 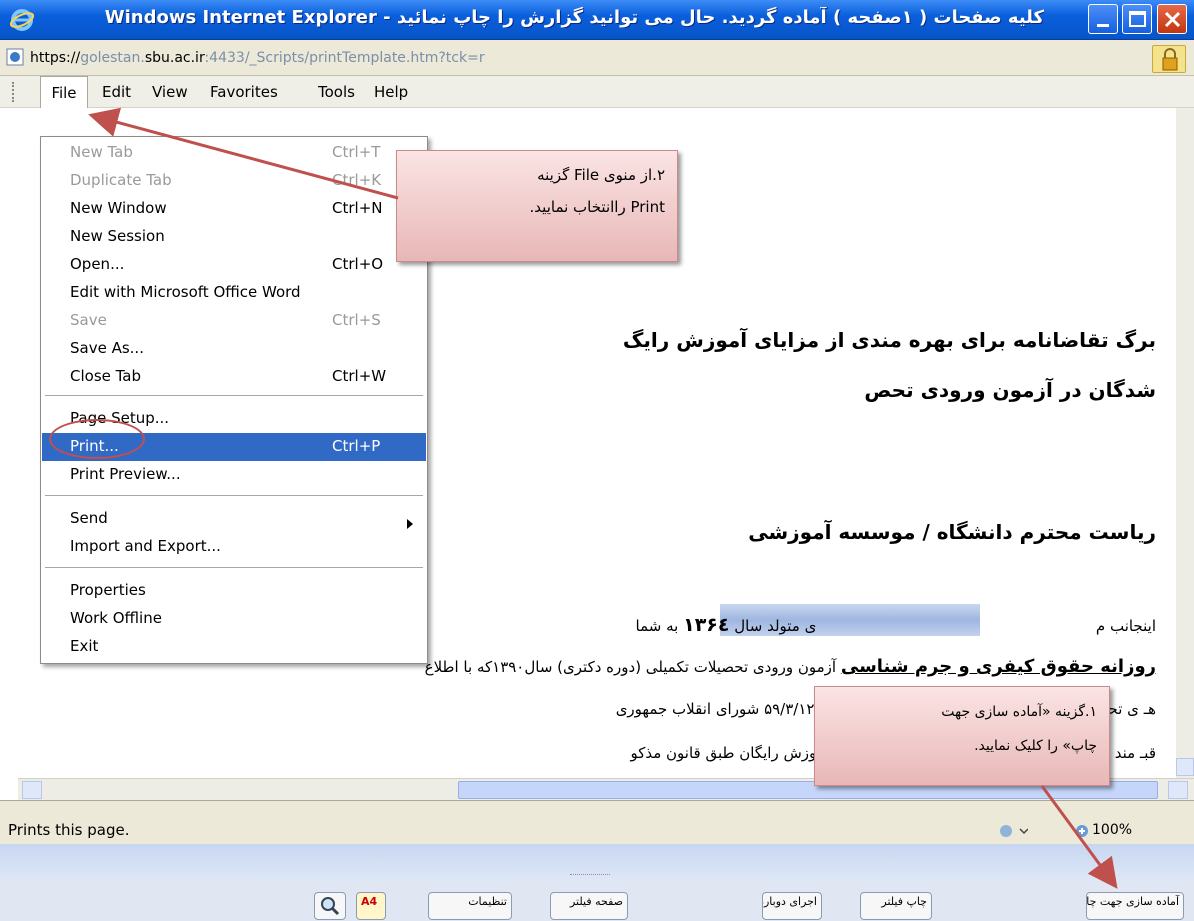 I want to click on page-filter-label: صفحه فیلتر, so click(x=596, y=901).